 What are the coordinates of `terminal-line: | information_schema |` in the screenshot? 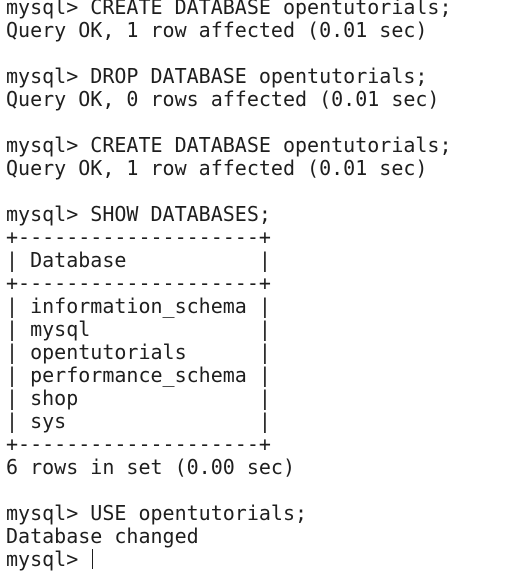 It's located at (138, 306).